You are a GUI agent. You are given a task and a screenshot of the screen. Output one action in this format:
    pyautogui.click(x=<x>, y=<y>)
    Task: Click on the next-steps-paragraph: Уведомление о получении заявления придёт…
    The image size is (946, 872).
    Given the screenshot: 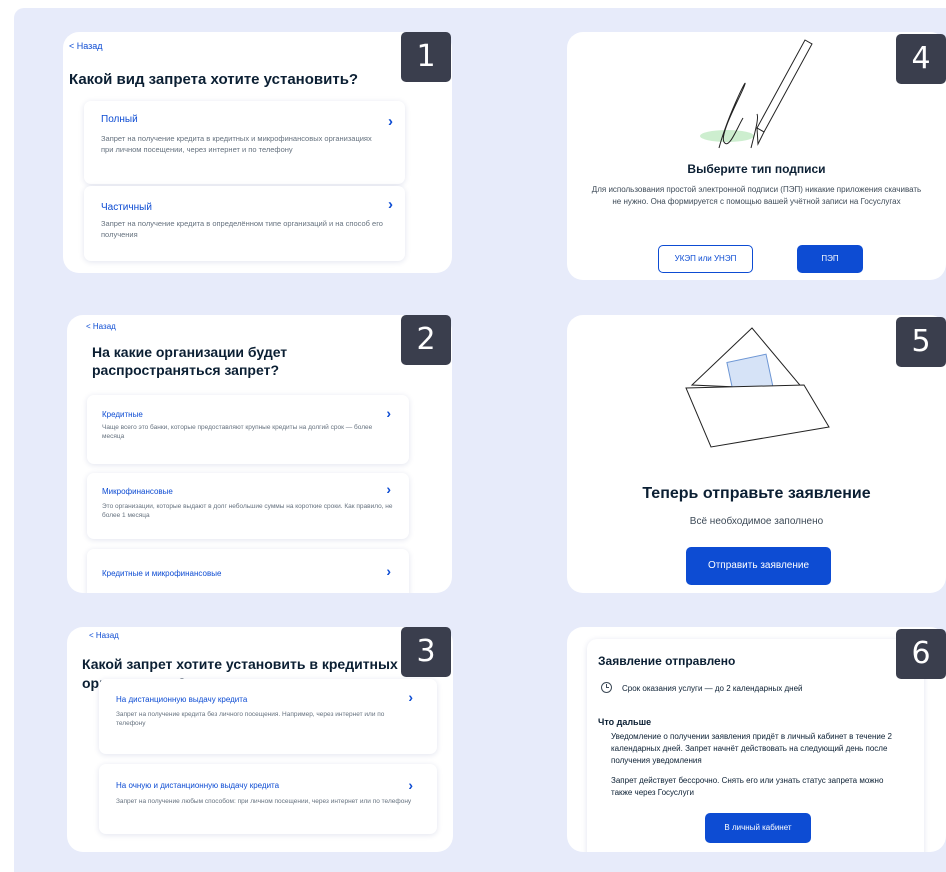 What is the action you would take?
    pyautogui.click(x=751, y=748)
    